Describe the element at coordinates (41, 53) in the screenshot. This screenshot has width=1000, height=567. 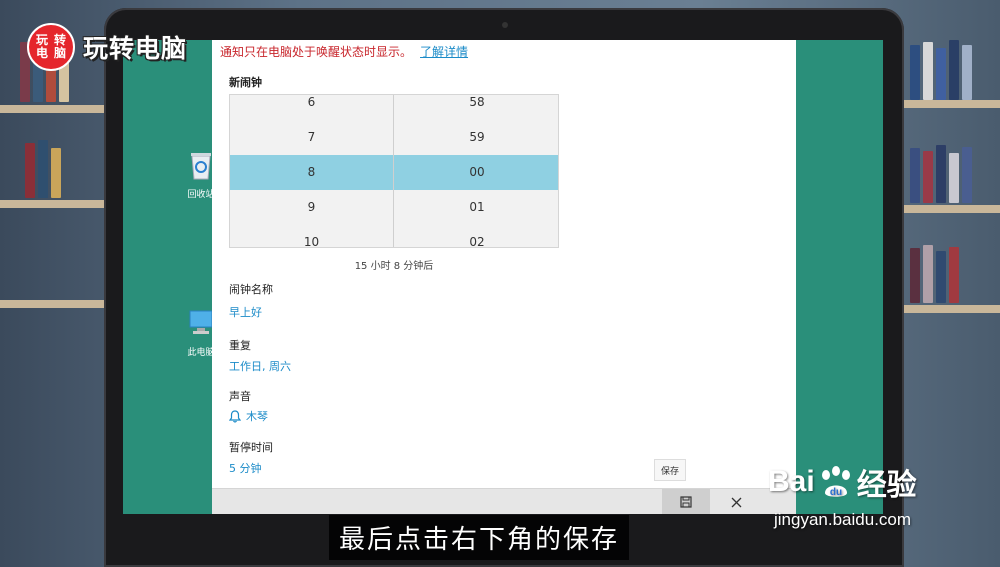
I see `logo-badge-char: 电` at that location.